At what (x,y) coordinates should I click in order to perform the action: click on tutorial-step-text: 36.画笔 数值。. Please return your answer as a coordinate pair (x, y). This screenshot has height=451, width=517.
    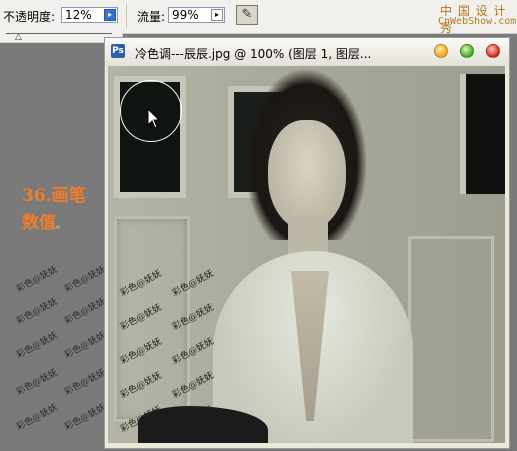
    Looking at the image, I should click on (62, 211).